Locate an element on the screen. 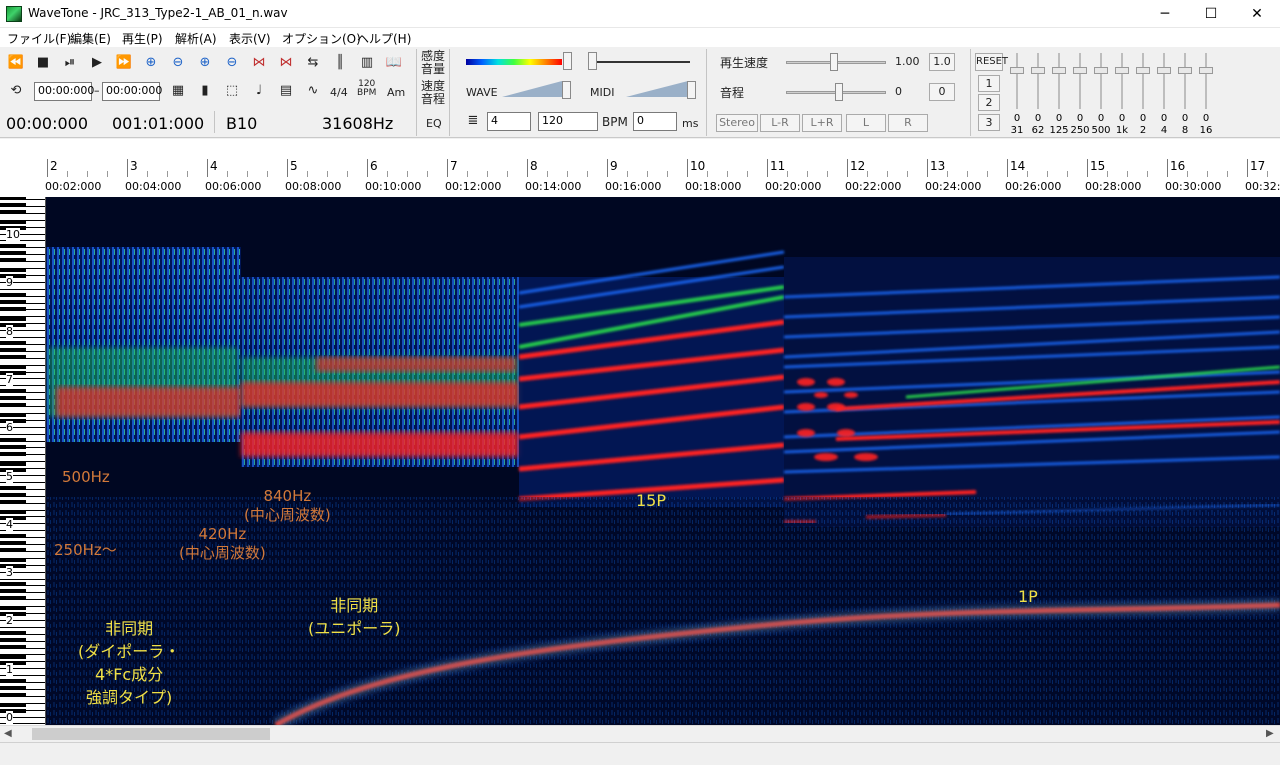 The height and width of the screenshot is (765, 1280). wave-volume-thumb is located at coordinates (566, 90).